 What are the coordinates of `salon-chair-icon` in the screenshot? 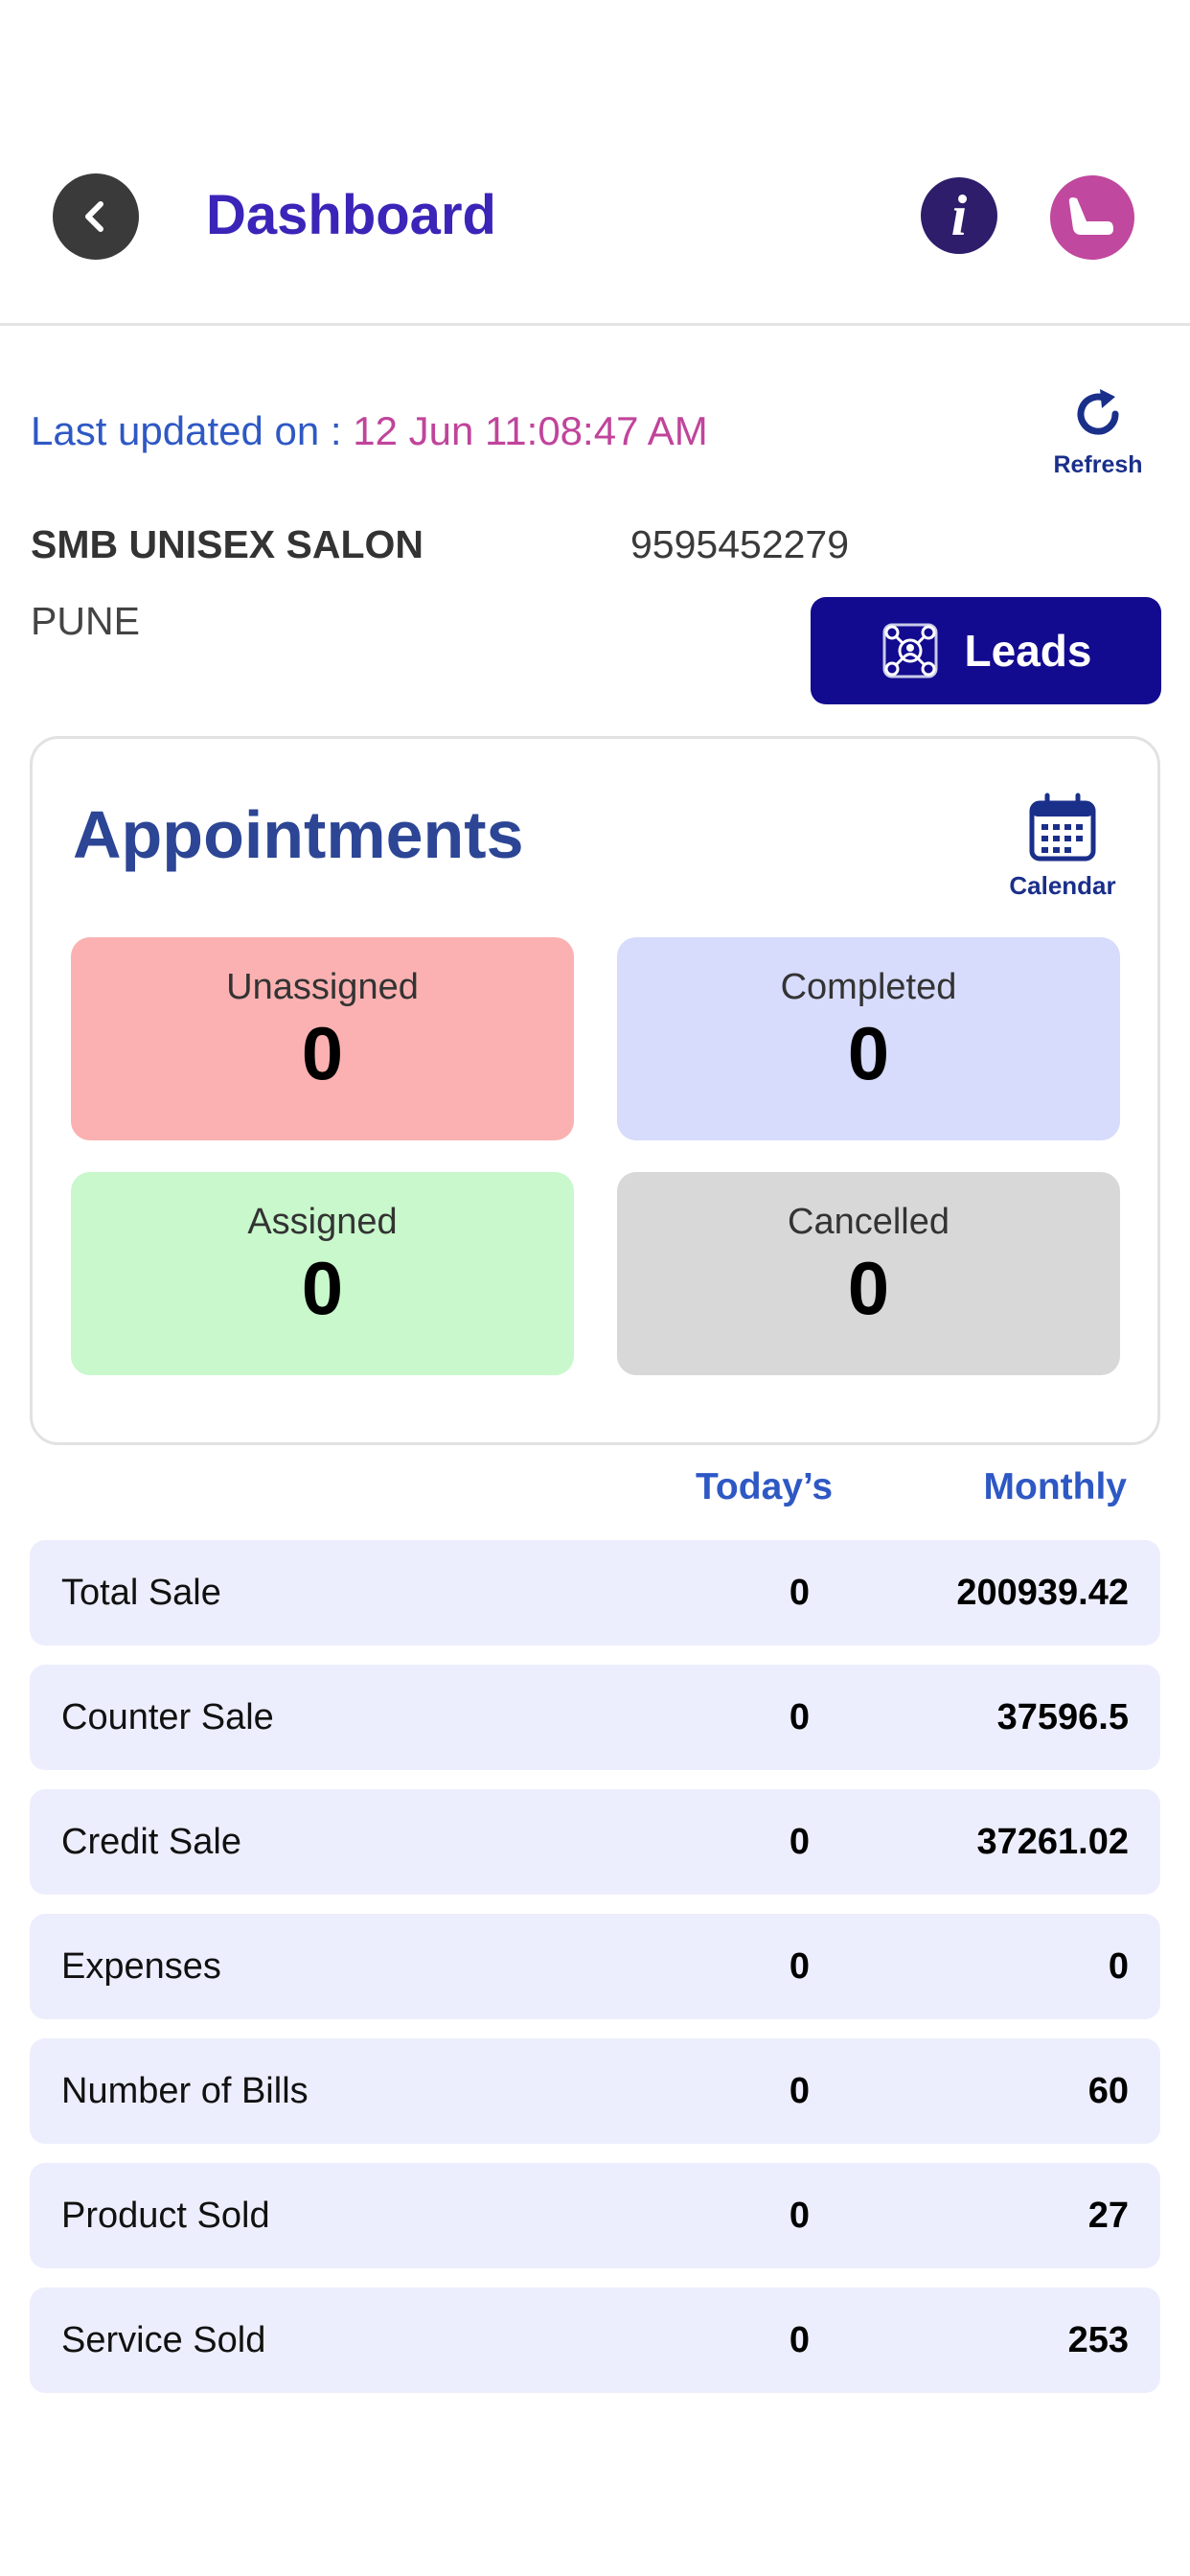 It's located at (1091, 216).